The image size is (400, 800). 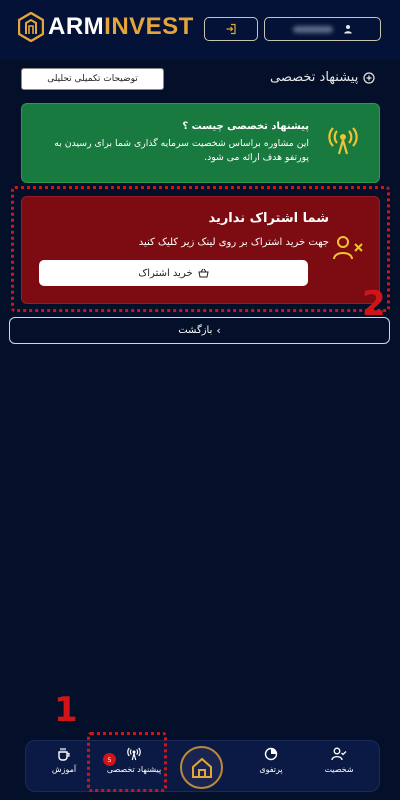 I want to click on info-card-title: پیشنهاد تخصصی چیست ؟, so click(x=245, y=126).